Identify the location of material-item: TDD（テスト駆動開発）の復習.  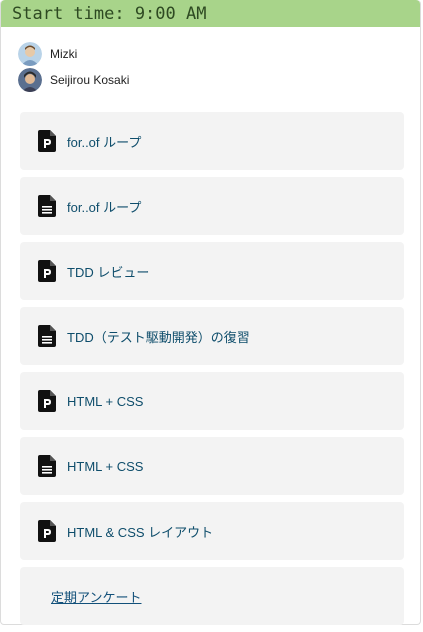
(212, 336).